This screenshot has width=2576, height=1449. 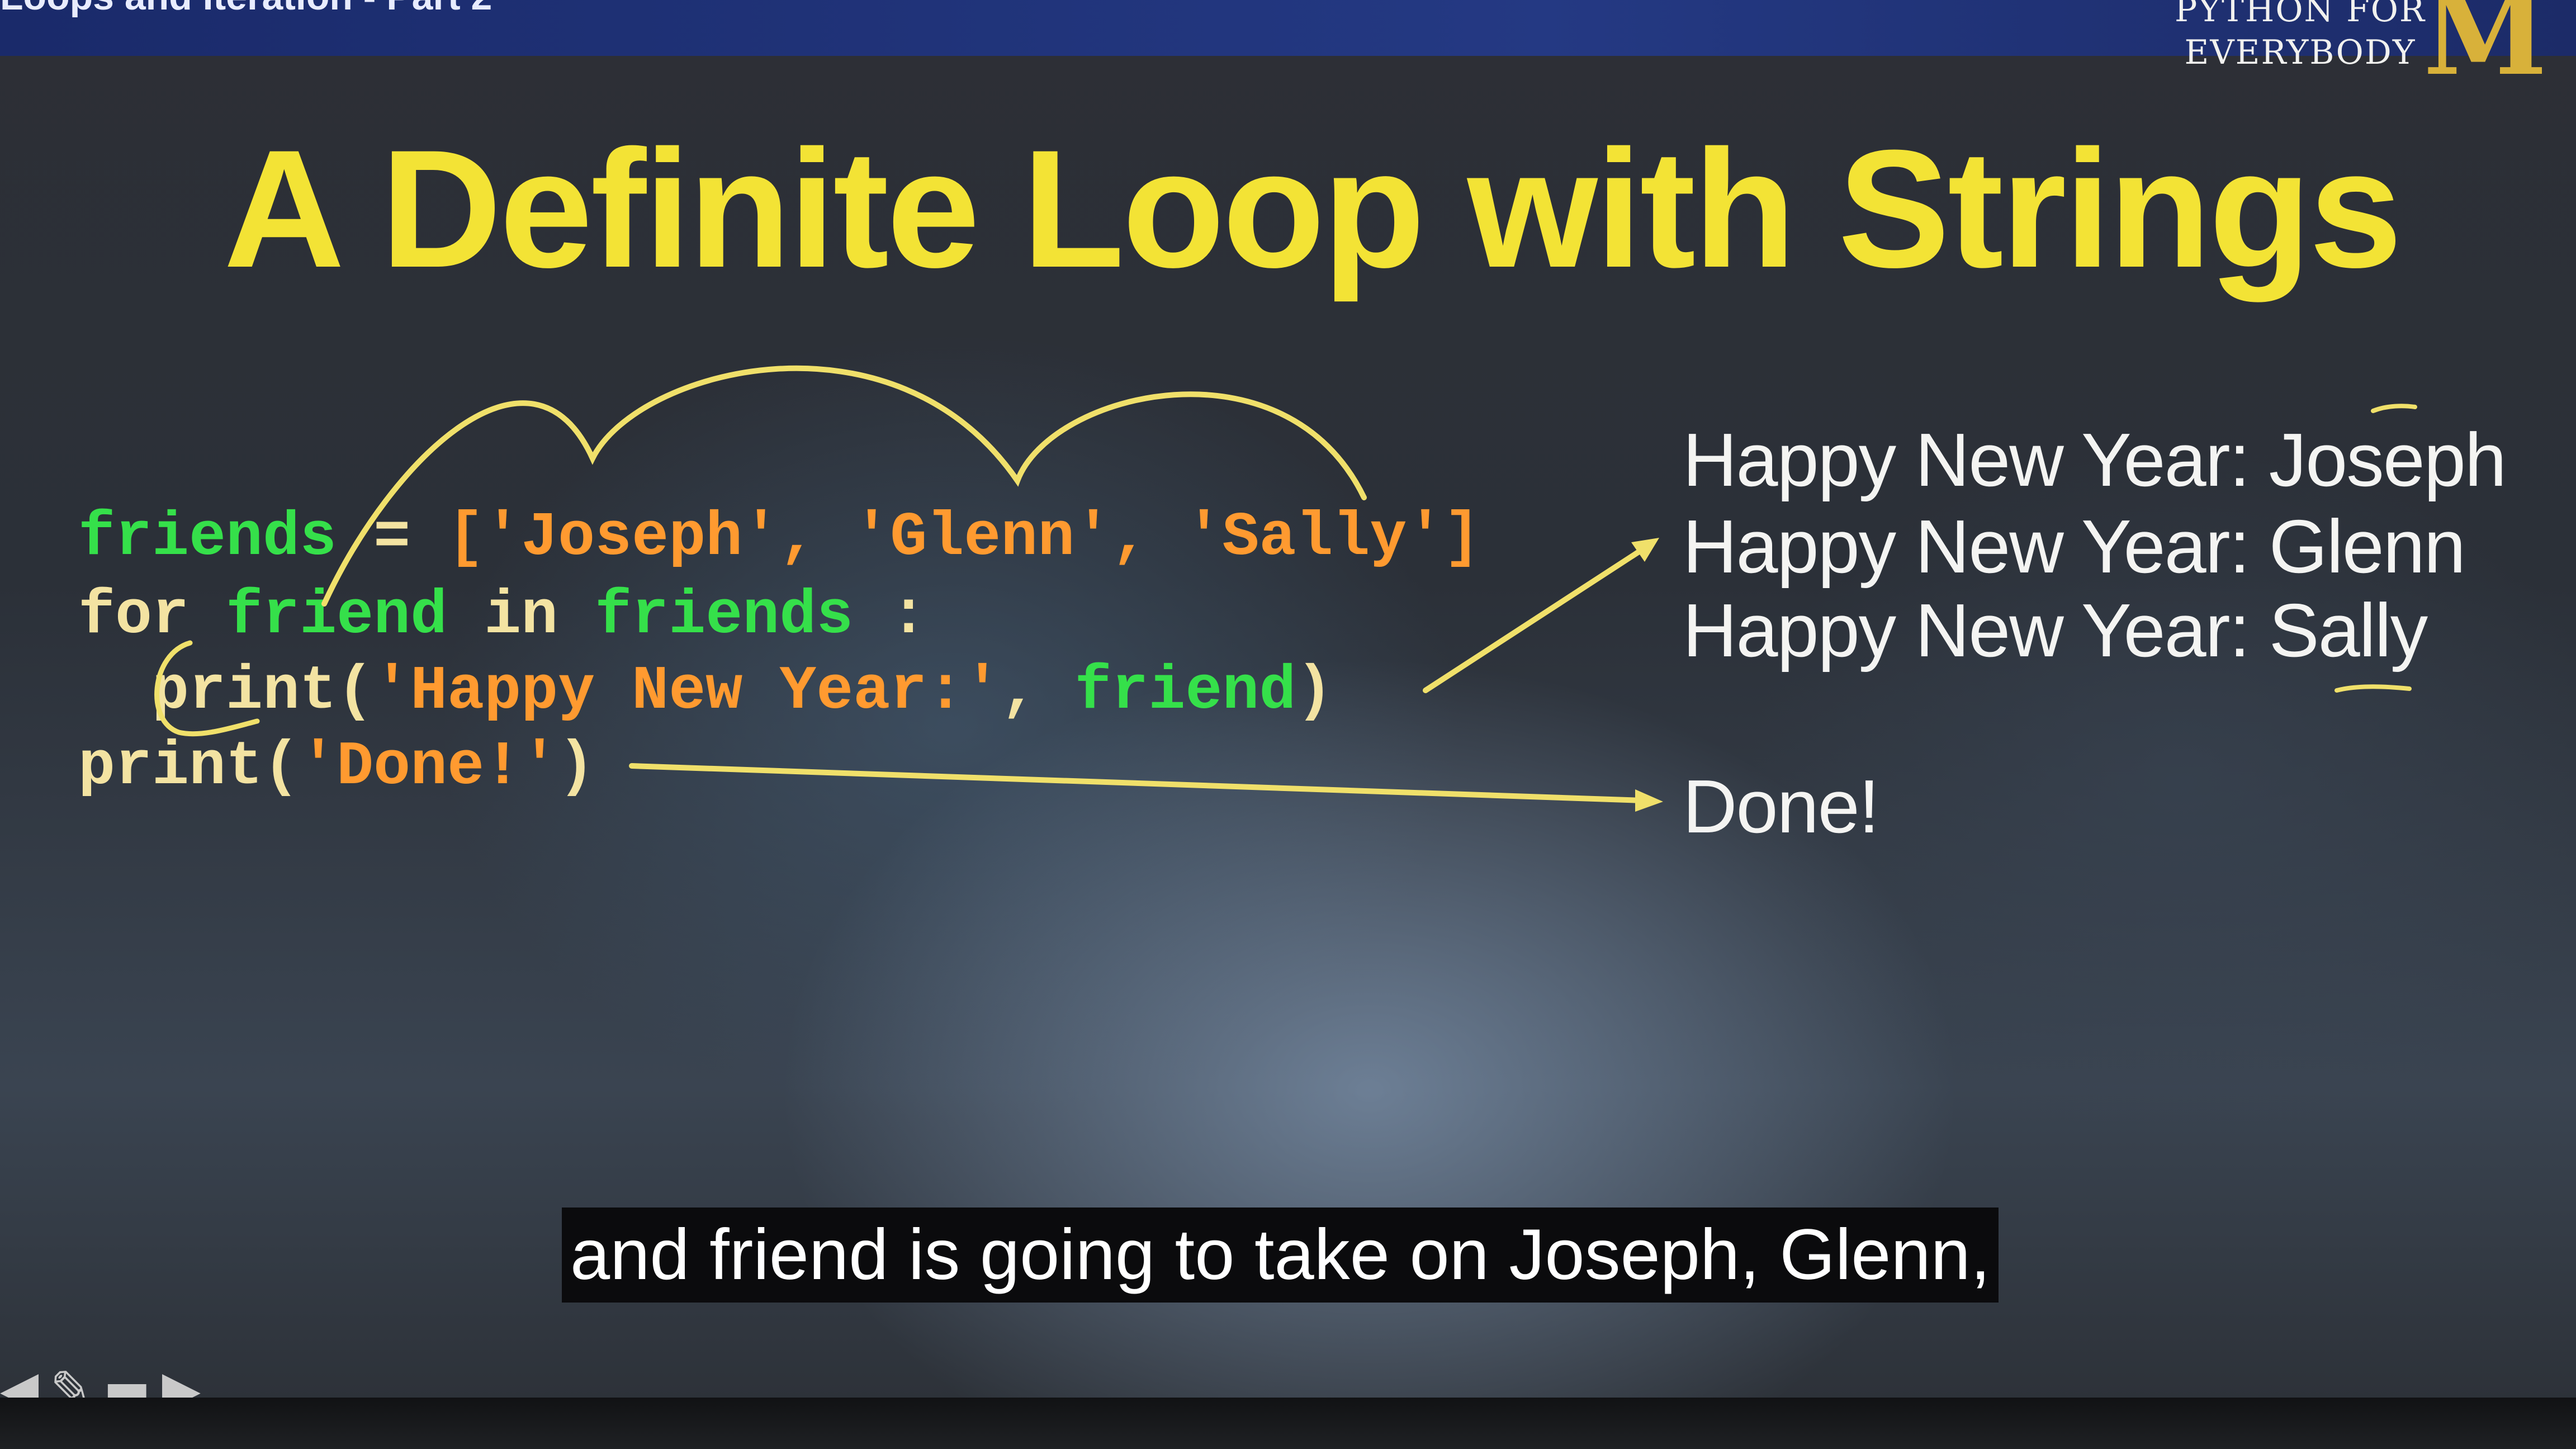 I want to click on monitor-bezel, so click(x=1288, y=1424).